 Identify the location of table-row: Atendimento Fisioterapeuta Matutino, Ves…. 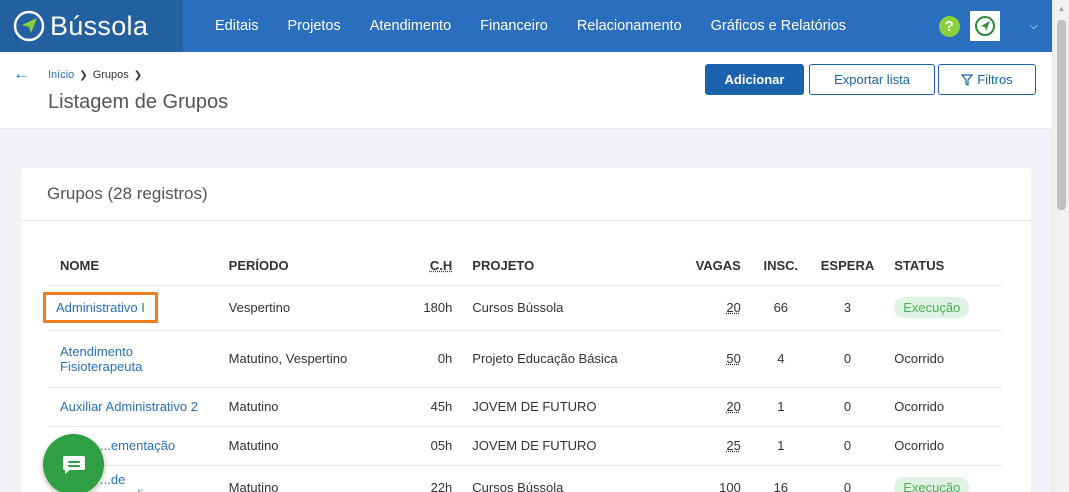
(526, 359).